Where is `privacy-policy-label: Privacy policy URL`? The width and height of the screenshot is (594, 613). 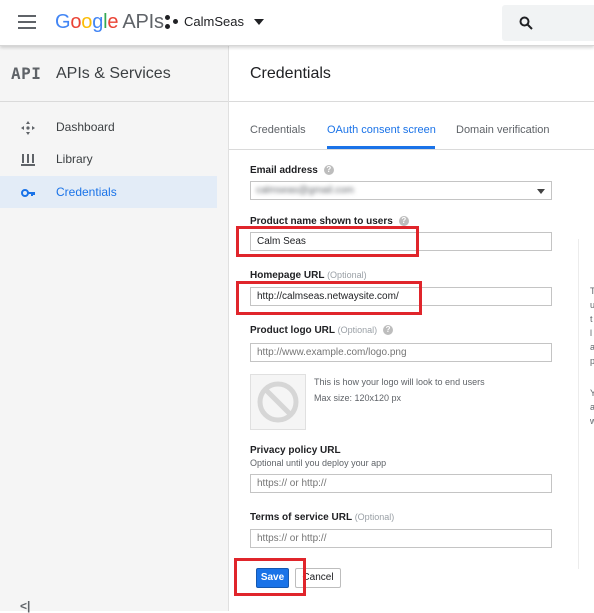 privacy-policy-label: Privacy policy URL is located at coordinates (295, 450).